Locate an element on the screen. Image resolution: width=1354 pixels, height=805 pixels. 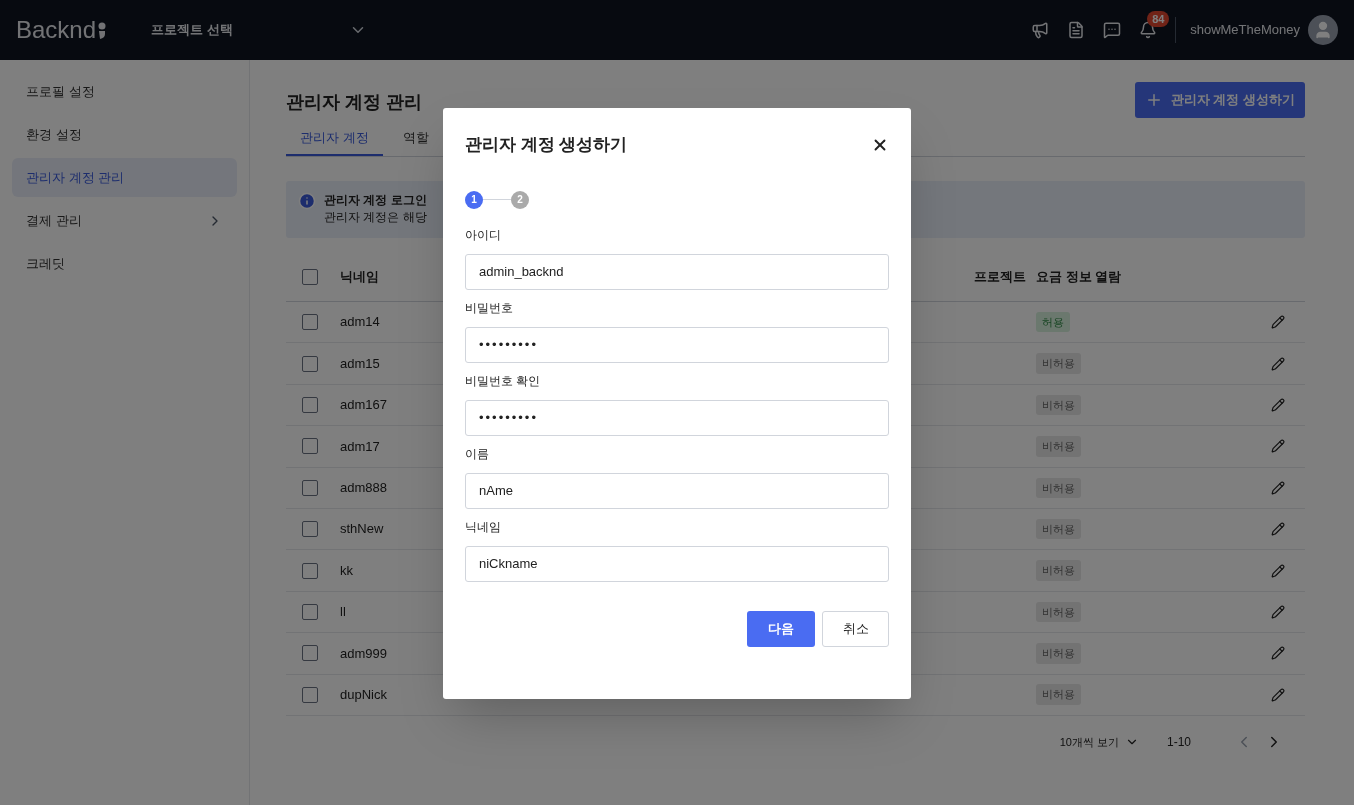
page-size-select: 10개씩 보기 is located at coordinates (1099, 742).